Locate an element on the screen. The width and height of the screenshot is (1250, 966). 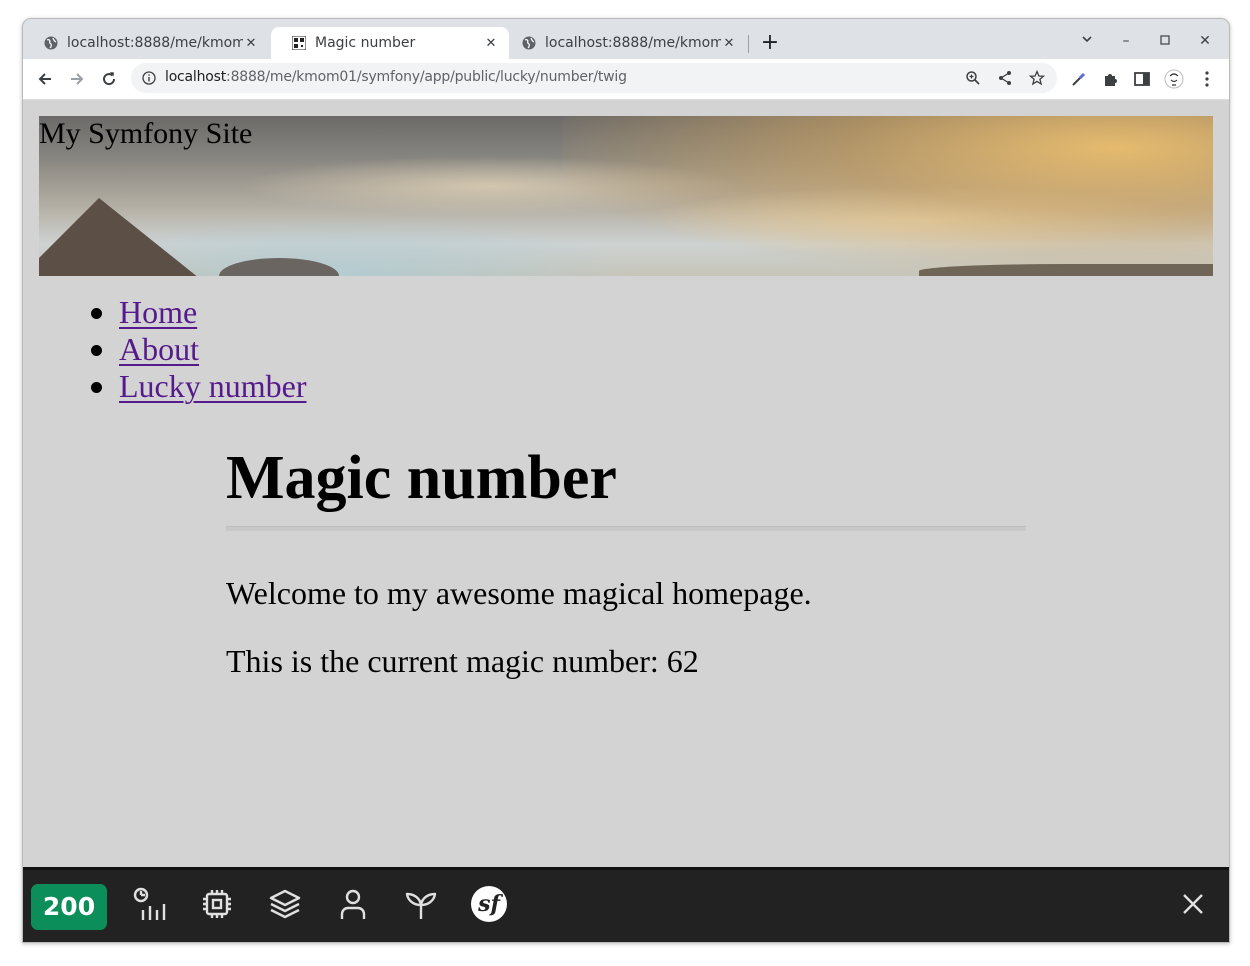
site-title: My Symfony Site is located at coordinates (146, 133).